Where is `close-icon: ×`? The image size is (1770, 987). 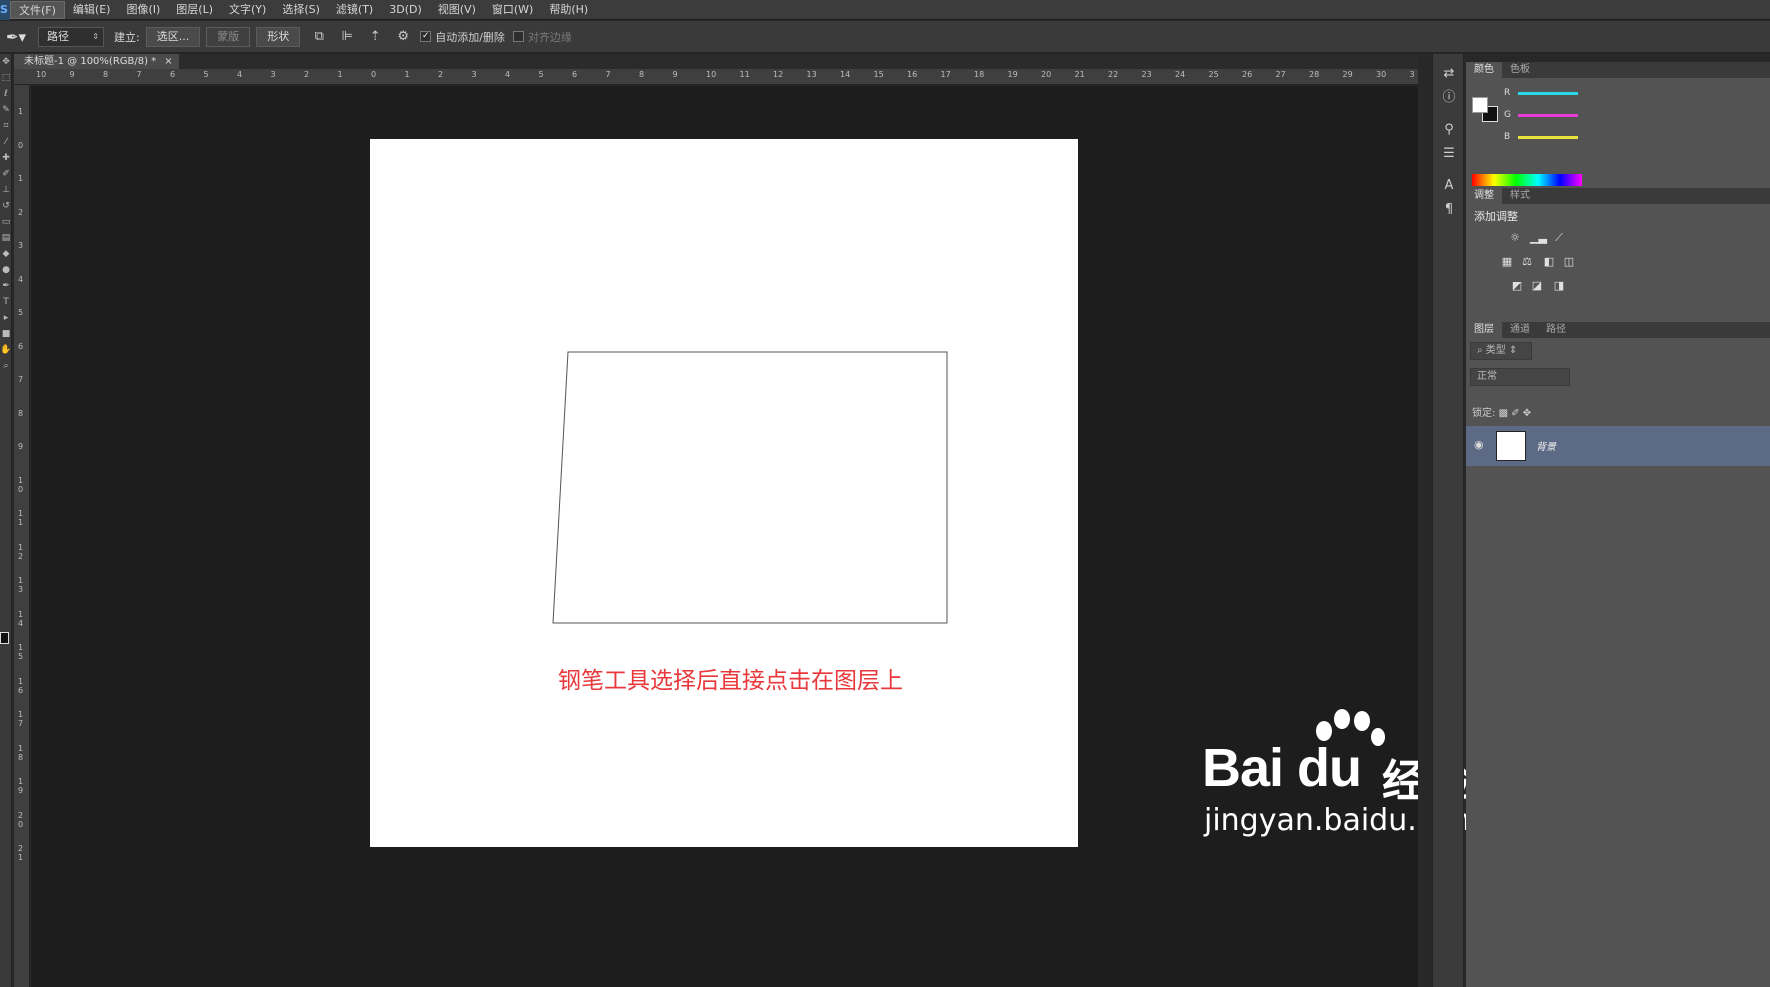 close-icon: × is located at coordinates (168, 61).